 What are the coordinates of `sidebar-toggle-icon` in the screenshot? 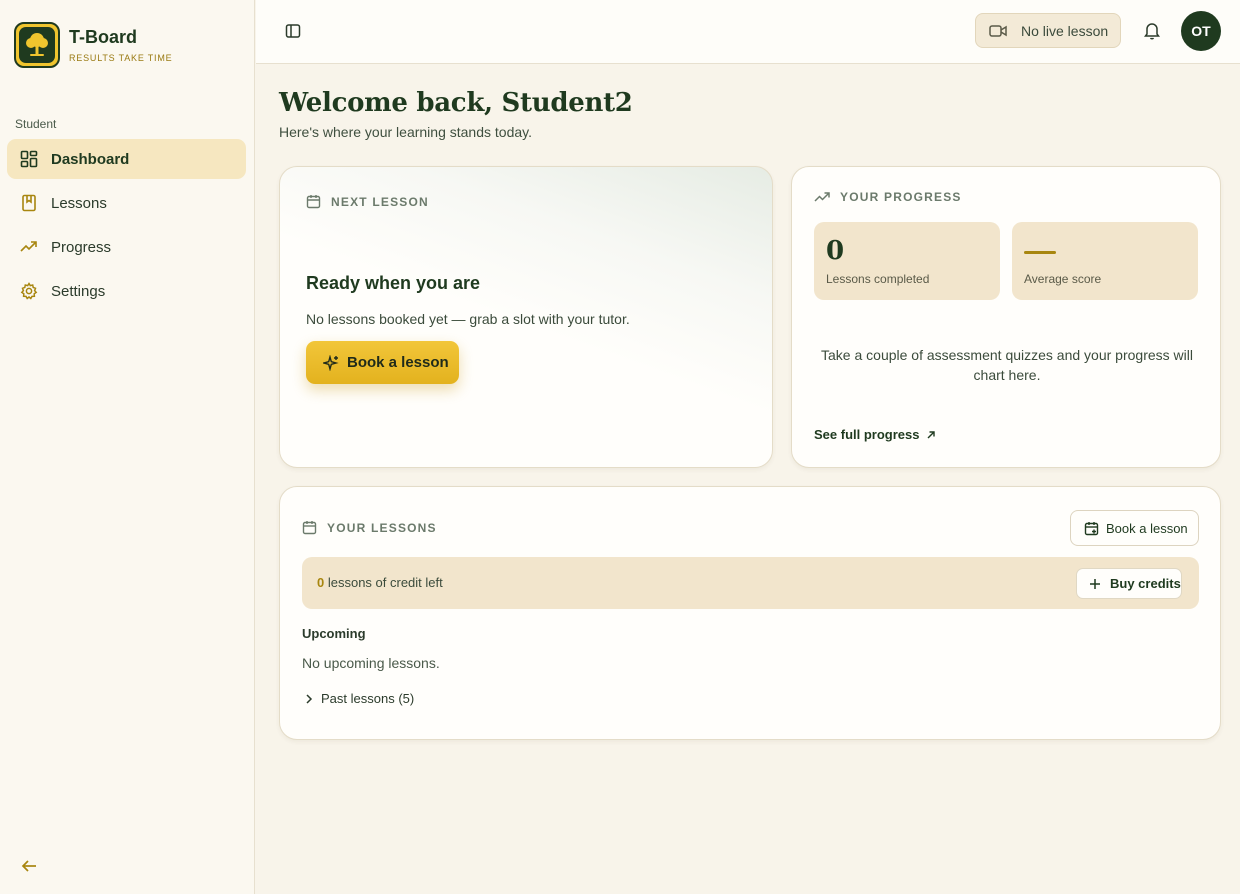 It's located at (293, 31).